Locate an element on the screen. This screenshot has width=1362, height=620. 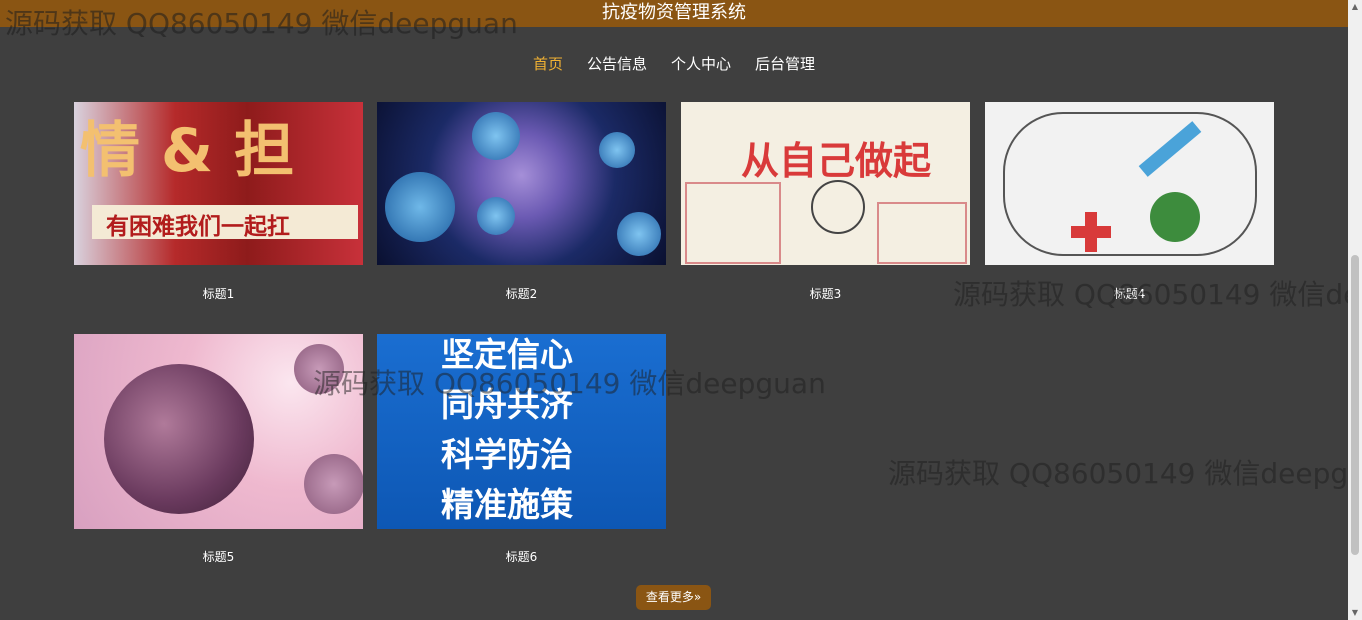
card-6-image: 坚定信心 同舟共济 科学防治 精准施策 is located at coordinates (521, 431).